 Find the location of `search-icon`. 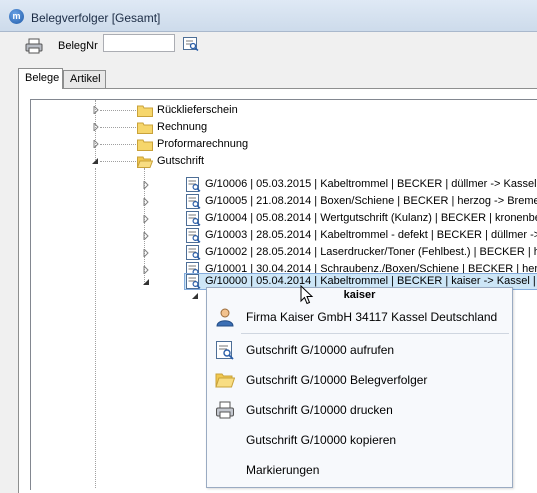

search-icon is located at coordinates (191, 44).